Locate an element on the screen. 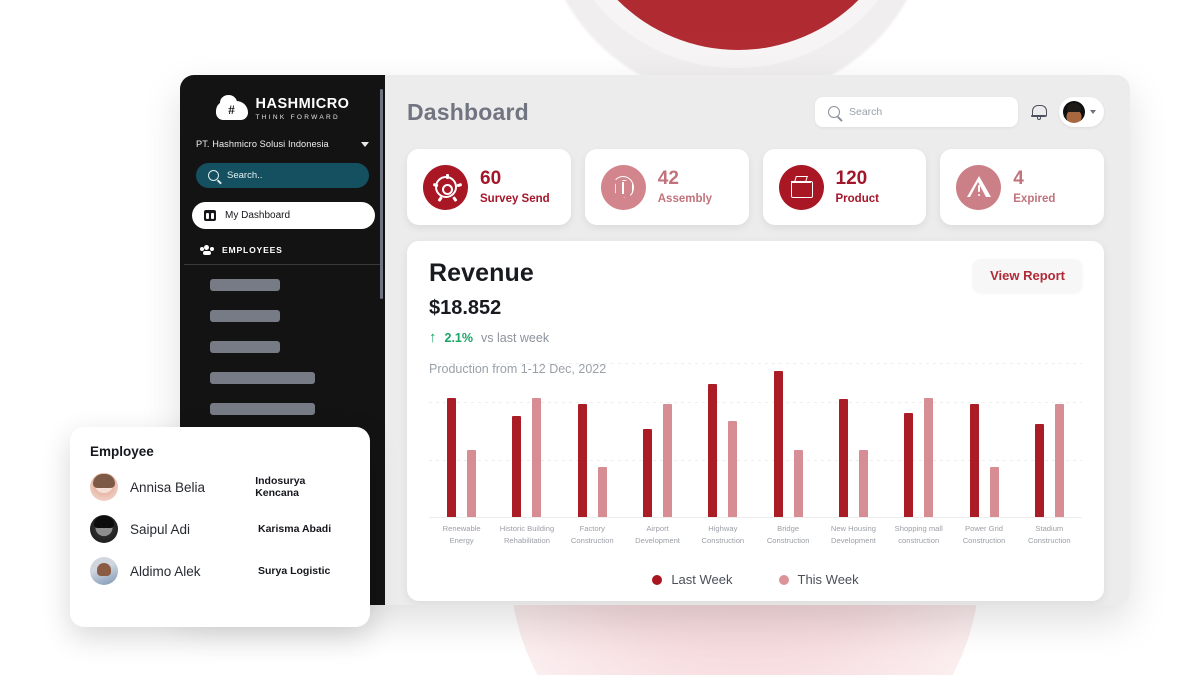 The height and width of the screenshot is (675, 1200). warning-icon is located at coordinates (978, 187).